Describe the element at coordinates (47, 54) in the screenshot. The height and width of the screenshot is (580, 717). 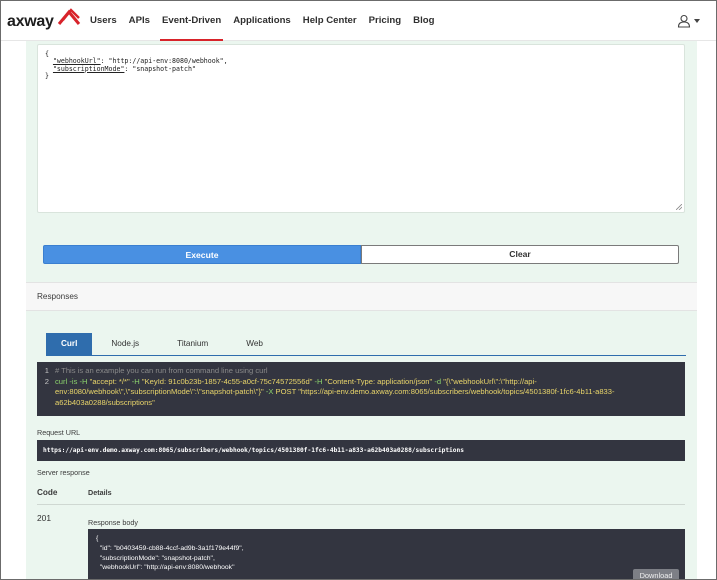
I see `json-open: {` at that location.